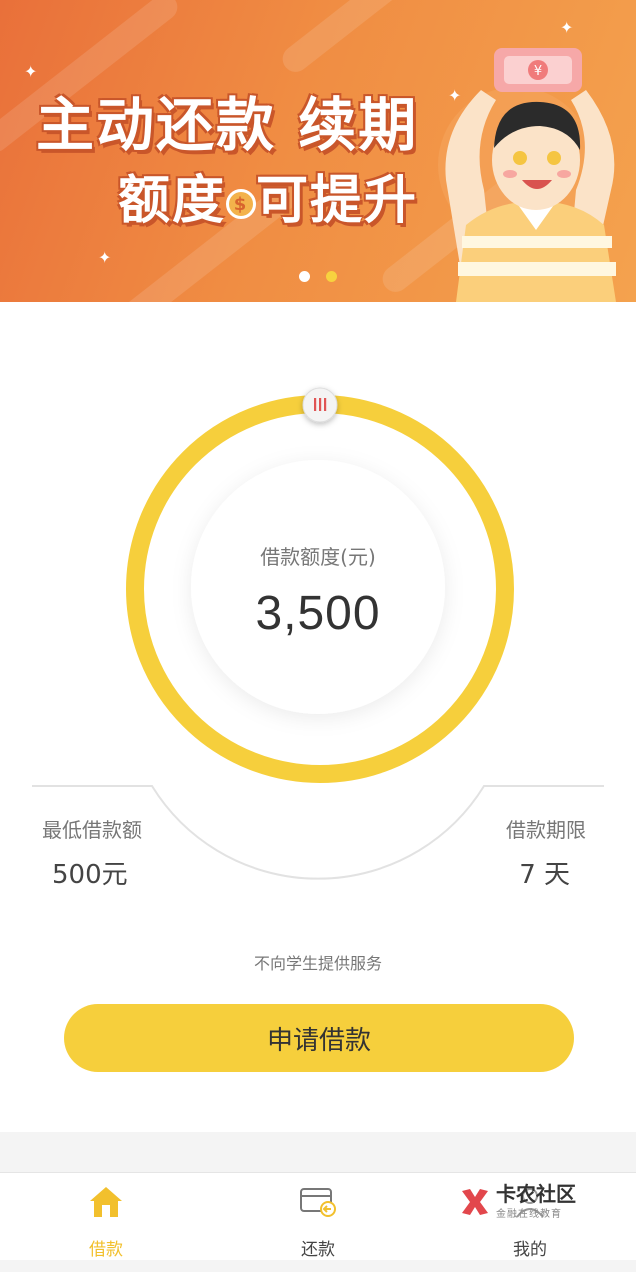 This screenshot has height=1272, width=636. I want to click on tab-mine-label: 我的, so click(530, 1250).